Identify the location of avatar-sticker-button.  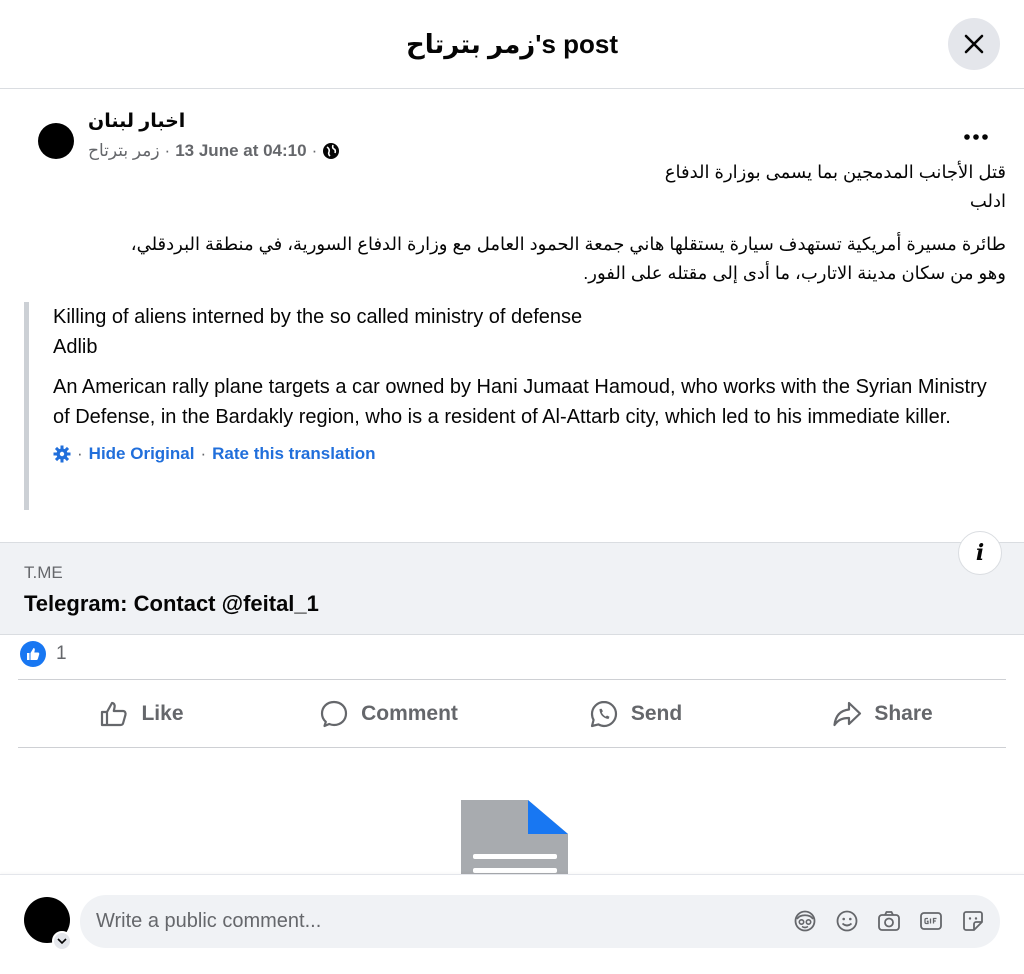
(805, 921).